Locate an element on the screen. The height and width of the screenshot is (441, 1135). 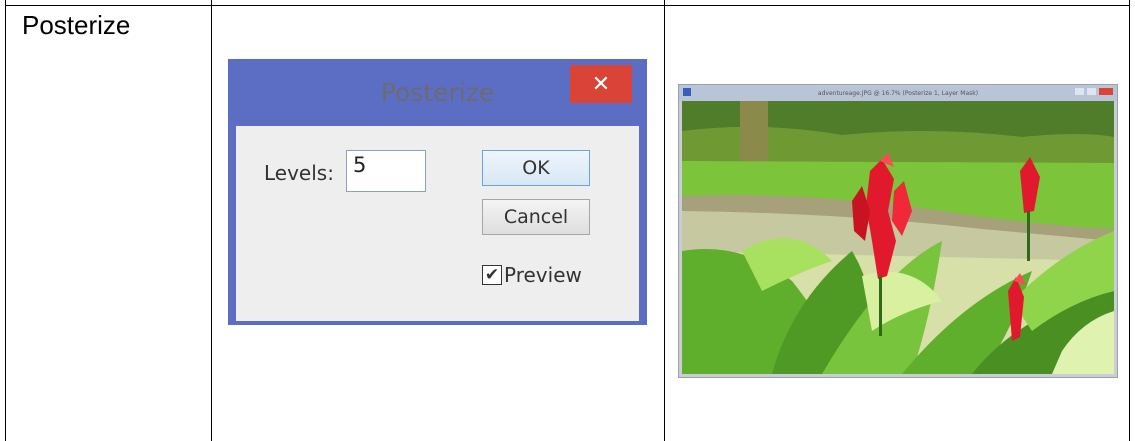
close-button: ✕ is located at coordinates (601, 84).